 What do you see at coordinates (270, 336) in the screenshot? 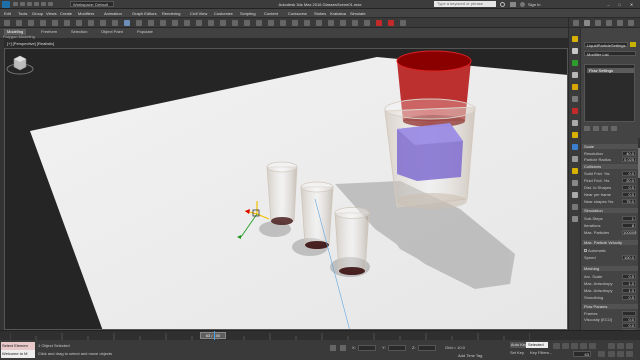
I see `timeline-ruler` at bounding box center [270, 336].